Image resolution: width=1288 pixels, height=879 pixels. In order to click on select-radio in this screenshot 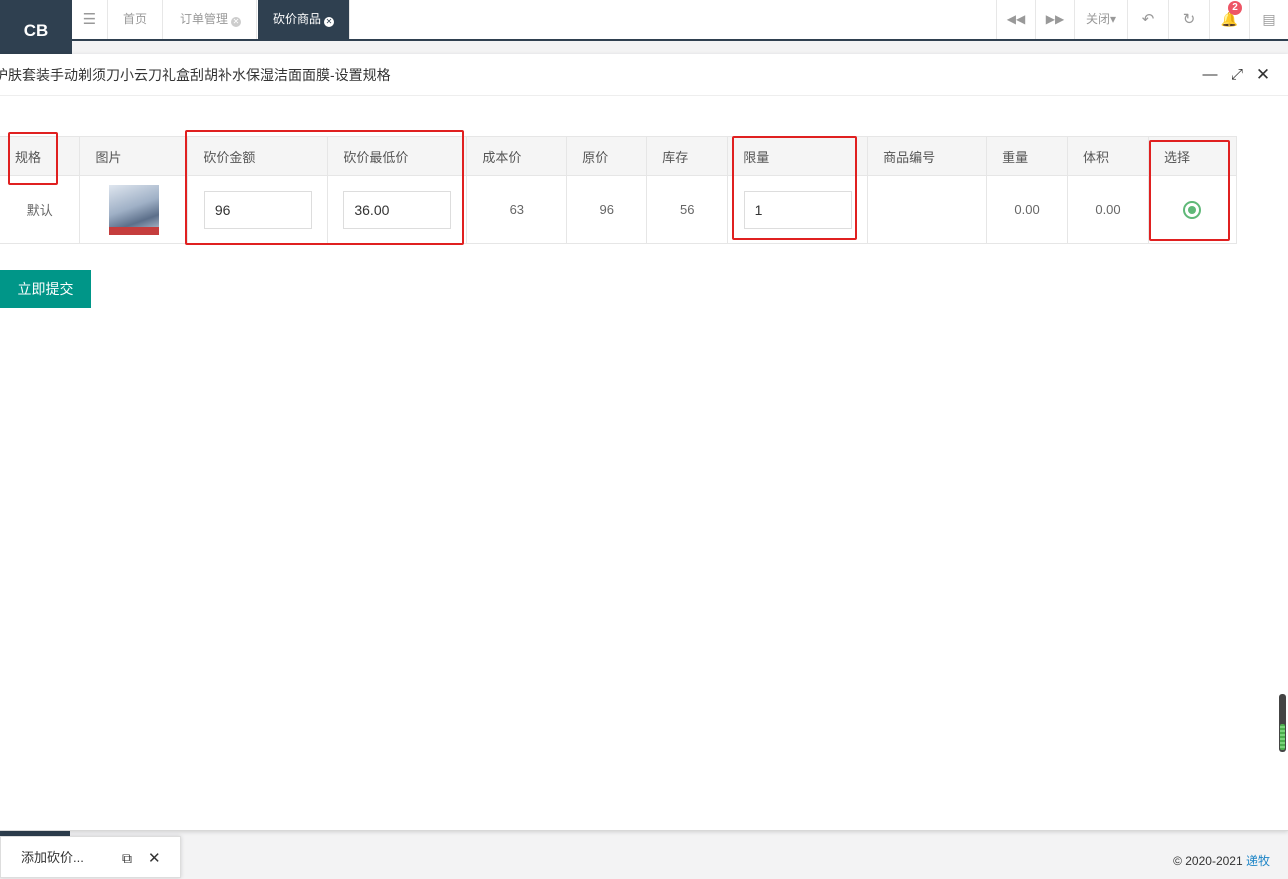, I will do `click(1192, 209)`.